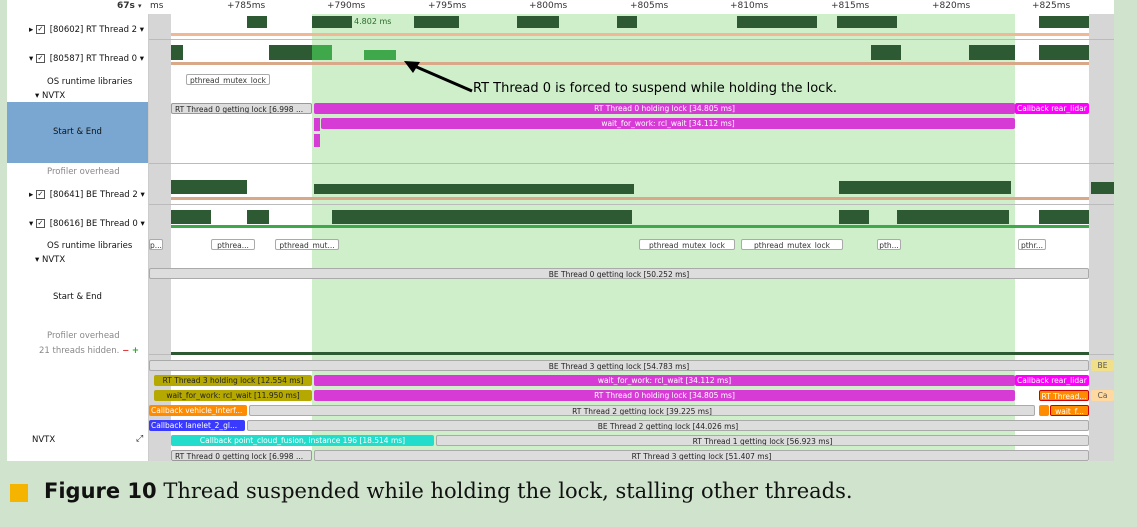 Image resolution: width=1137 pixels, height=527 pixels. I want to click on nvtx-range: BE Thread 2 getting lock [44.026 ms], so click(668, 425).